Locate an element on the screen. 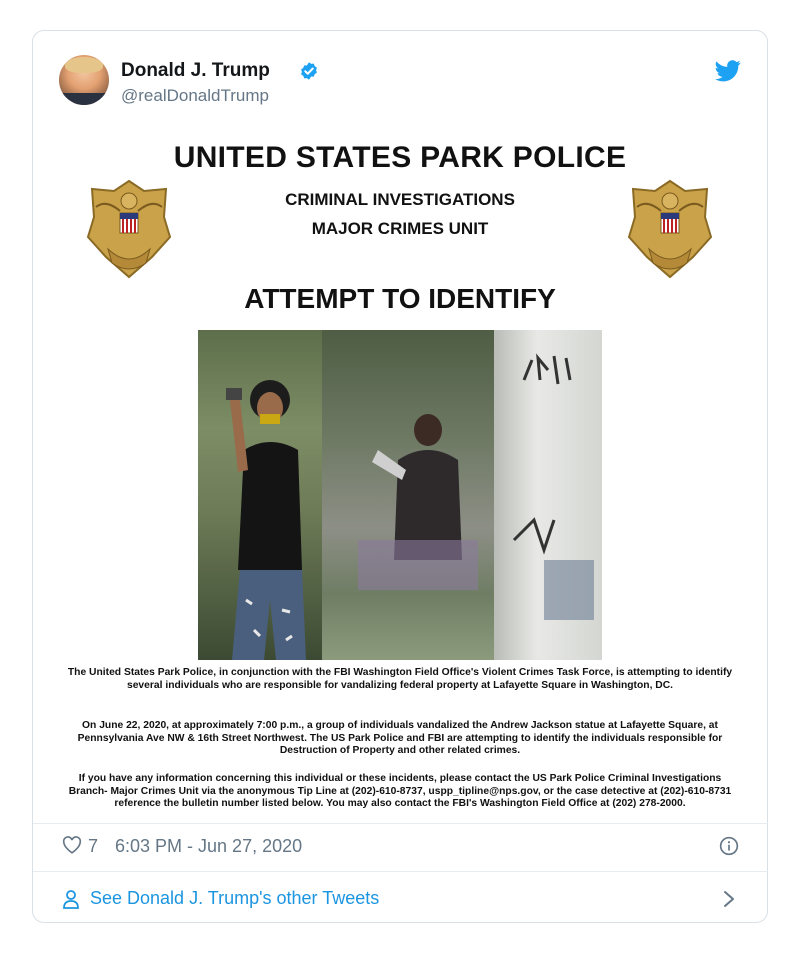 The image size is (799, 955). avatar is located at coordinates (84, 80).